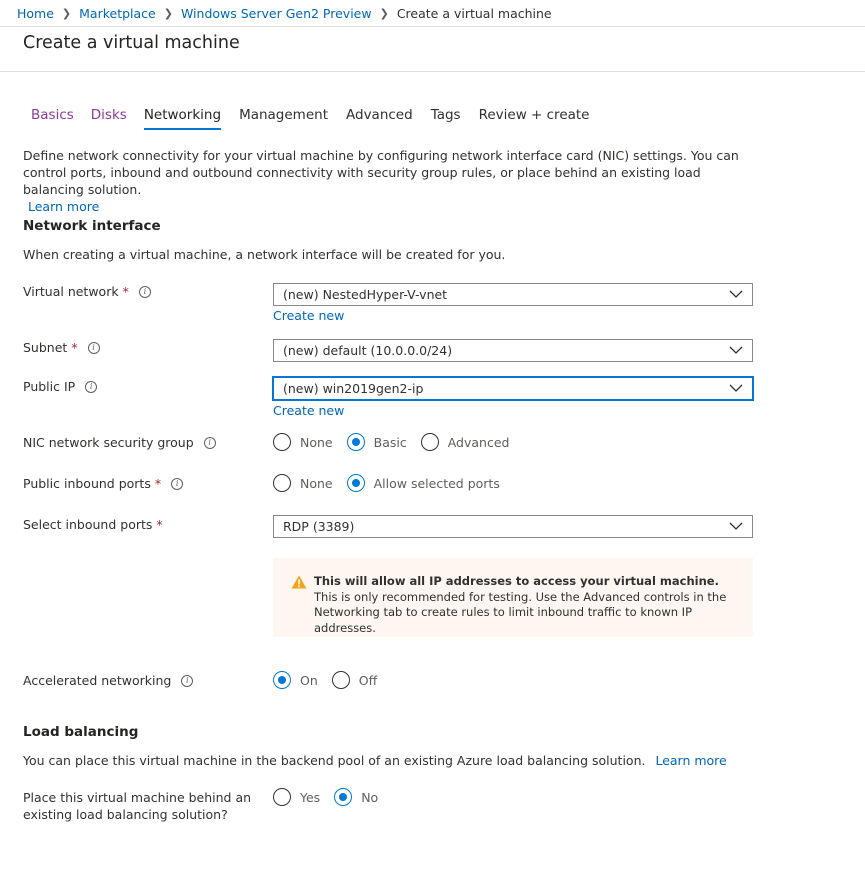  I want to click on load-balancing-learn-more-link: Learn more, so click(690, 760).